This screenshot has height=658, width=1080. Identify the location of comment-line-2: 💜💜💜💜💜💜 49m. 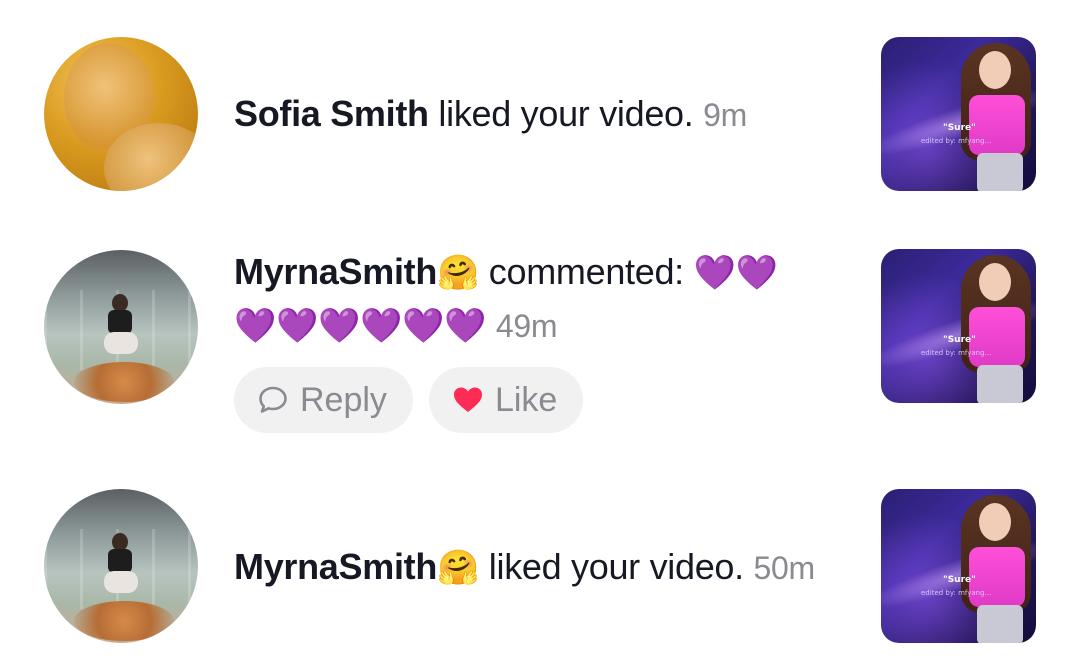
(506, 325).